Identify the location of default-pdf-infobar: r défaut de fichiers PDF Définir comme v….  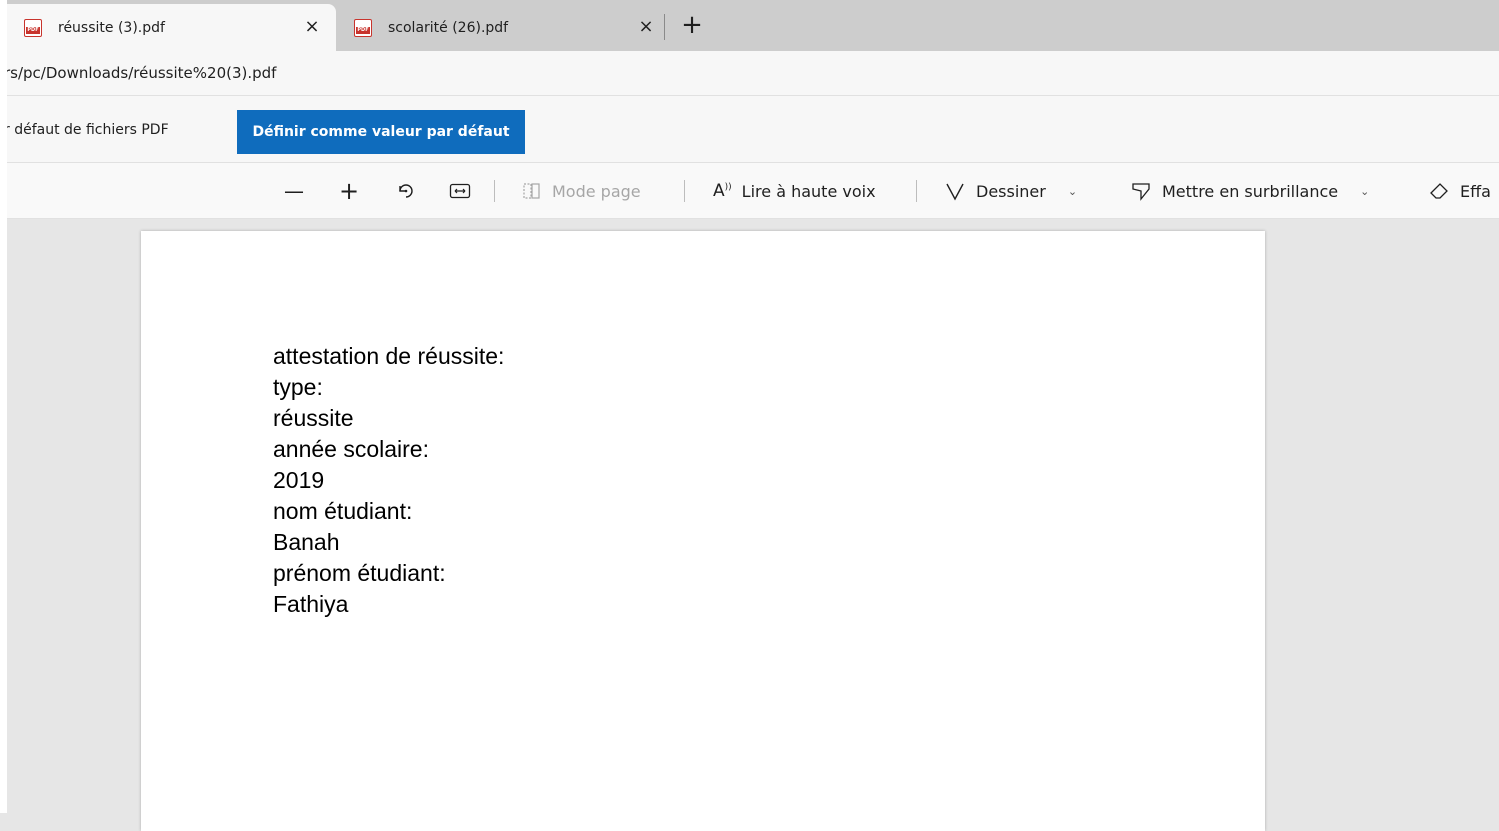
(749, 129).